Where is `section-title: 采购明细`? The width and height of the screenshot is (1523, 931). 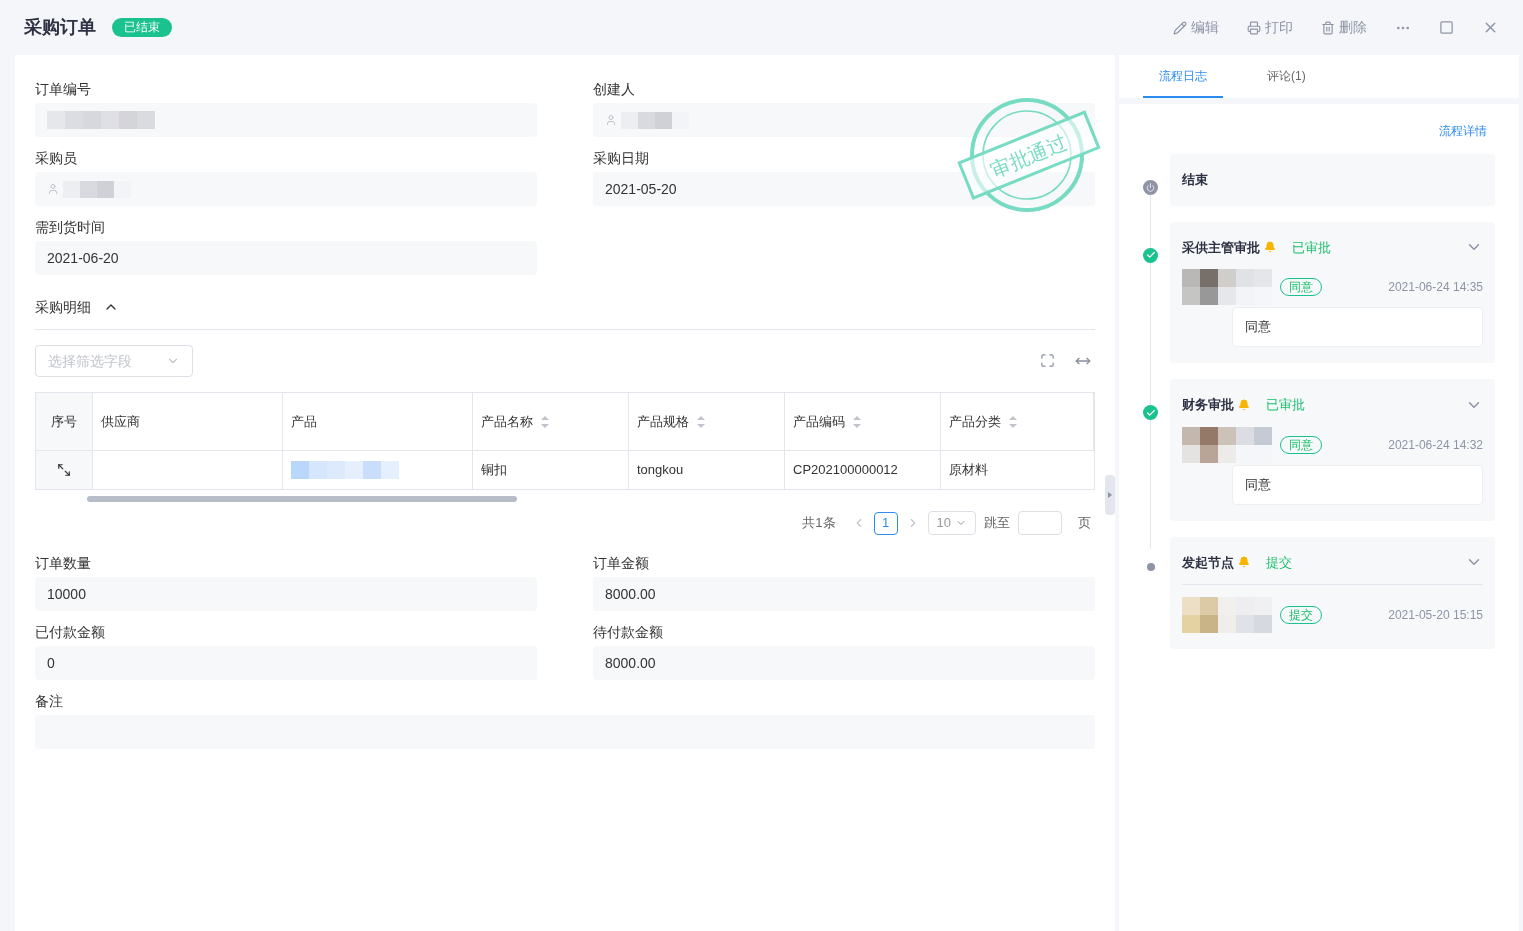
section-title: 采购明细 is located at coordinates (63, 307).